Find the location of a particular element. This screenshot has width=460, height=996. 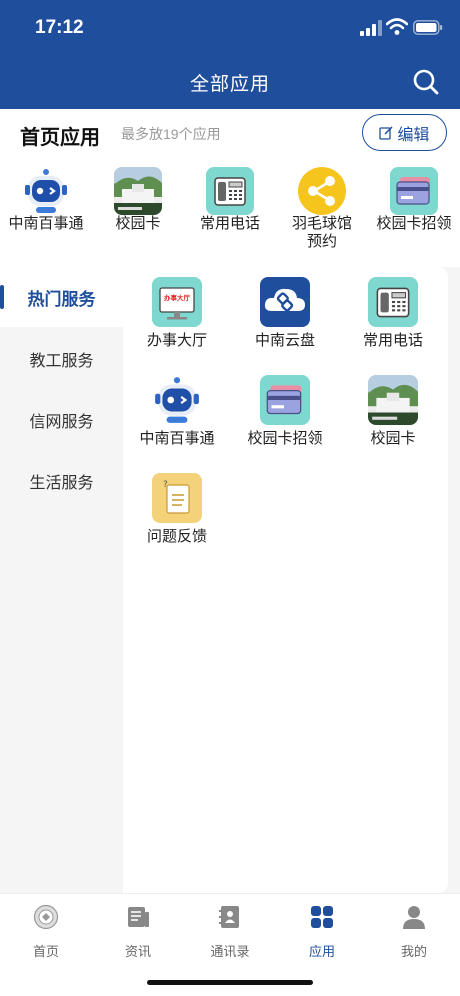

home-app-item: 中南百事通 is located at coordinates (46, 200).